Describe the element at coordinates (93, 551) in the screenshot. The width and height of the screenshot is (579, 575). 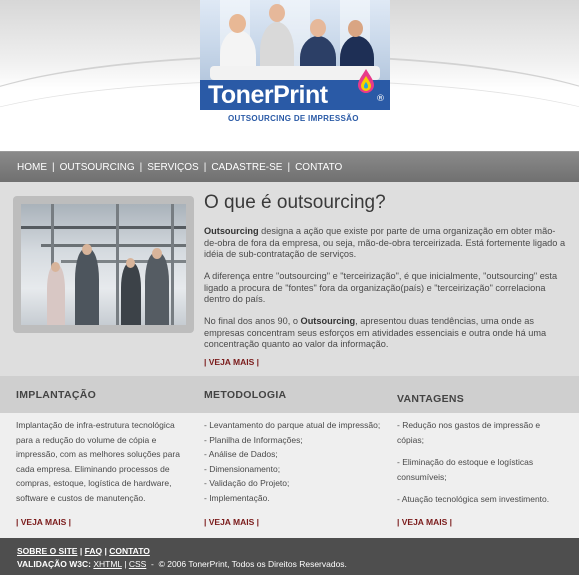
I see `footer-link-faq: FAQ` at that location.